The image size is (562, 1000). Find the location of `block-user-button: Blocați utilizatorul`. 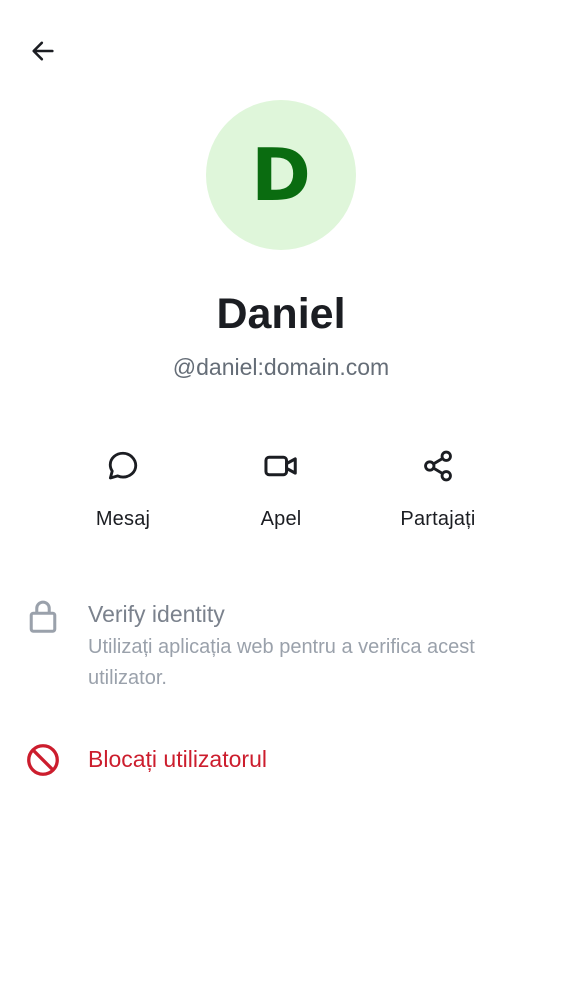

block-user-button: Blocați utilizatorul is located at coordinates (281, 761).